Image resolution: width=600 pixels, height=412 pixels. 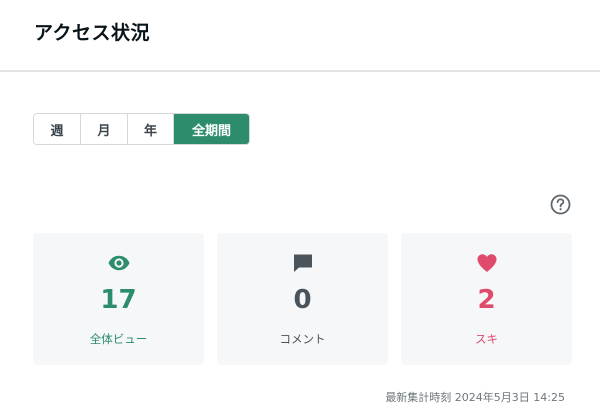 I want to click on tab-month: 月, so click(x=104, y=129).